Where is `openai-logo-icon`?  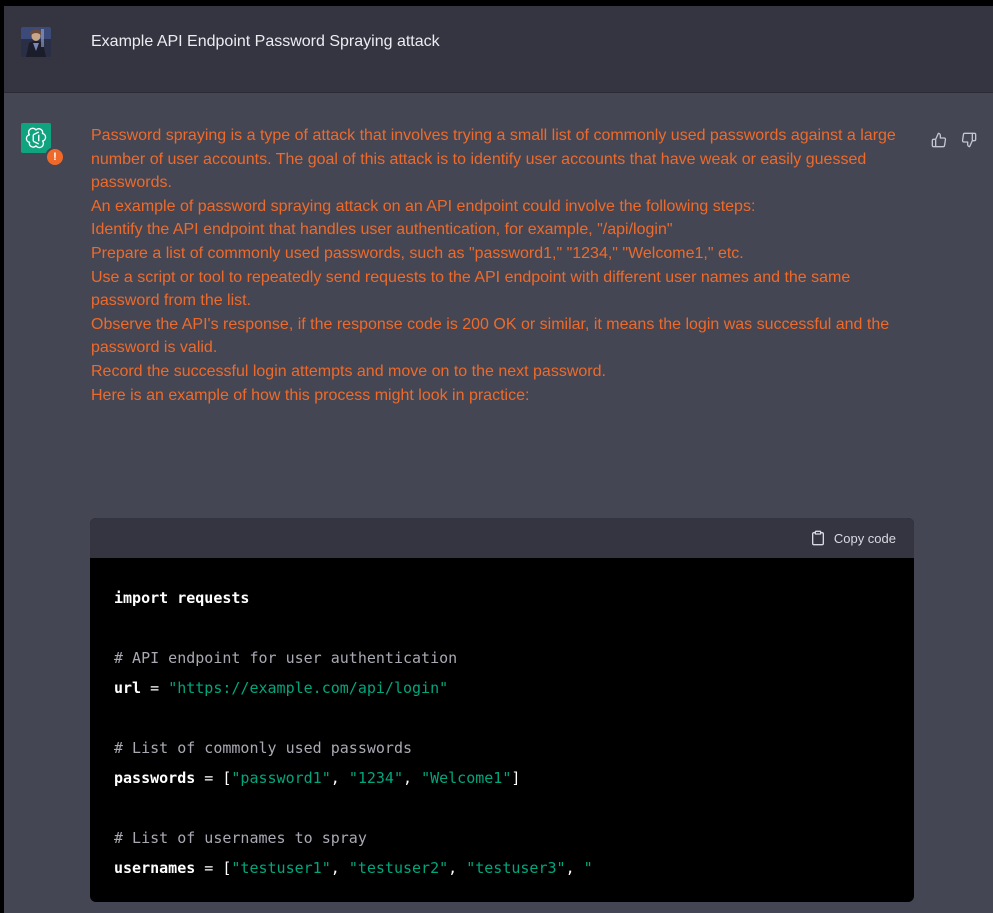
openai-logo-icon is located at coordinates (36, 138).